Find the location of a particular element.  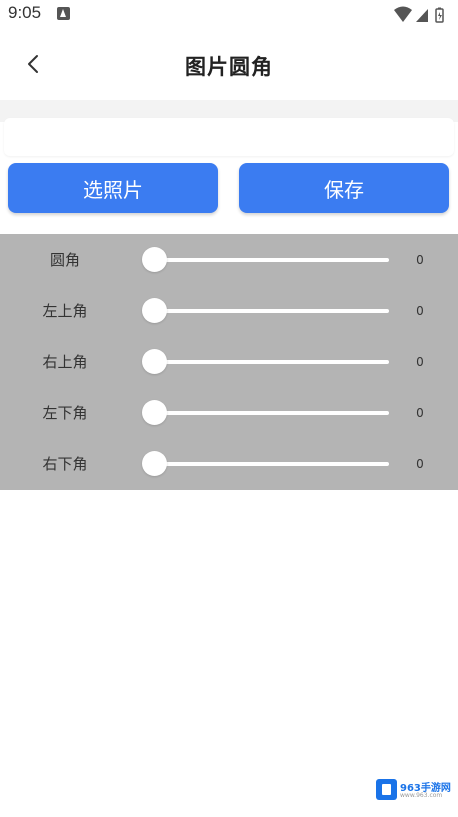

save-button: 保存 is located at coordinates (344, 188).